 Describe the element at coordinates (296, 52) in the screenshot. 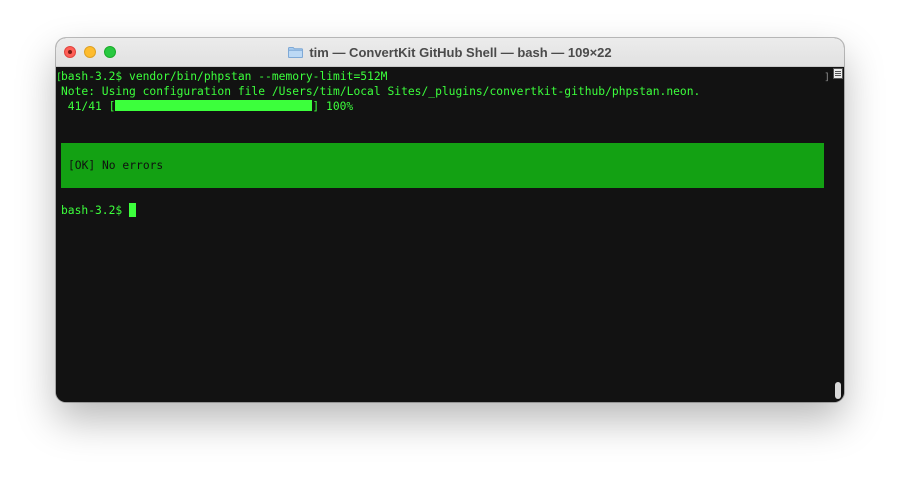

I see `folder-icon` at that location.